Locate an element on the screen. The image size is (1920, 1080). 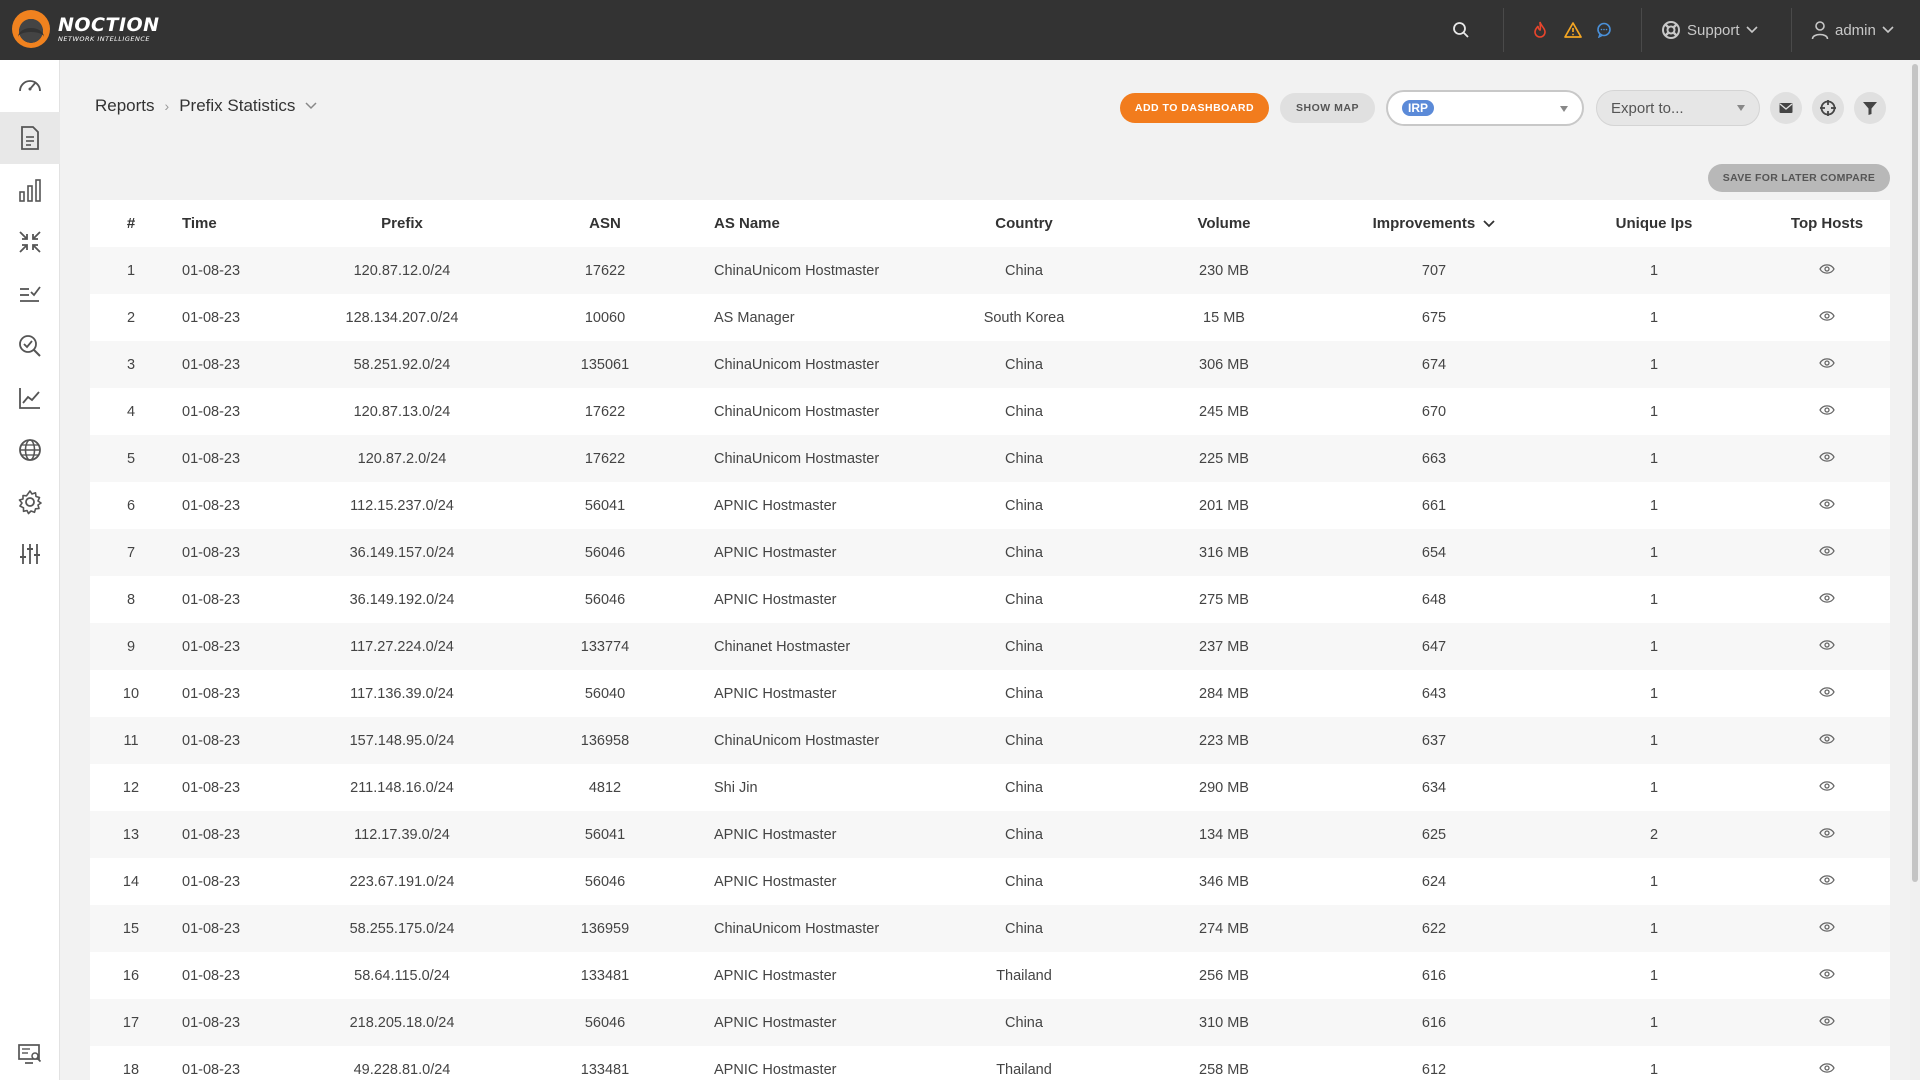
show-map-button: SHOW MAP is located at coordinates (1327, 108).